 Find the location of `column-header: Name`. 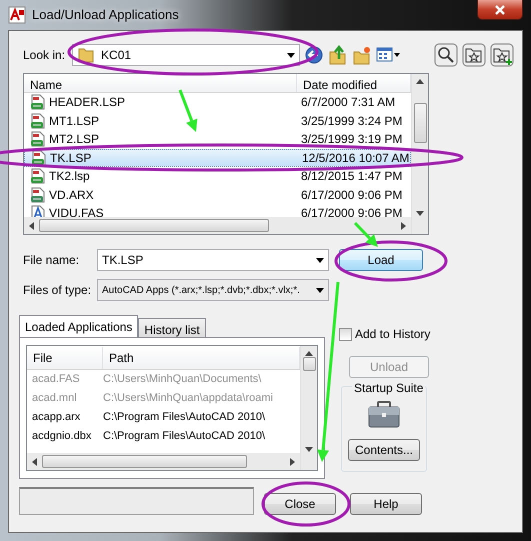

column-header: Name is located at coordinates (160, 83).